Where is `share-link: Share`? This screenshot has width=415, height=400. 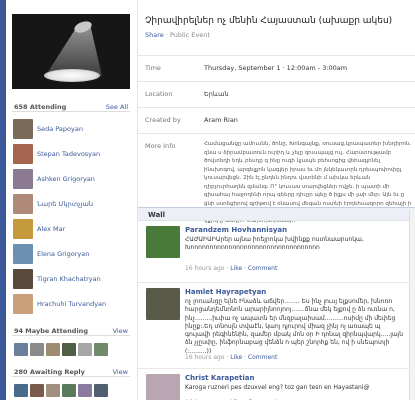 share-link: Share is located at coordinates (154, 35).